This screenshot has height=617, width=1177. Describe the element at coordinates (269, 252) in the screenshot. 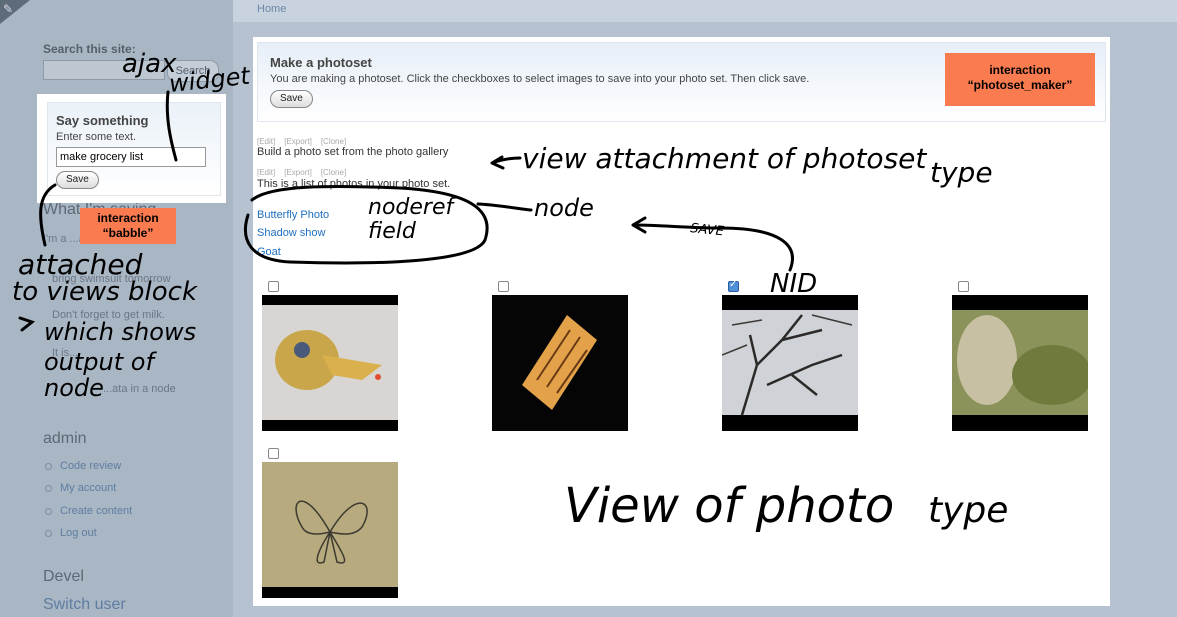

I see `node-link-goat: Goat` at that location.